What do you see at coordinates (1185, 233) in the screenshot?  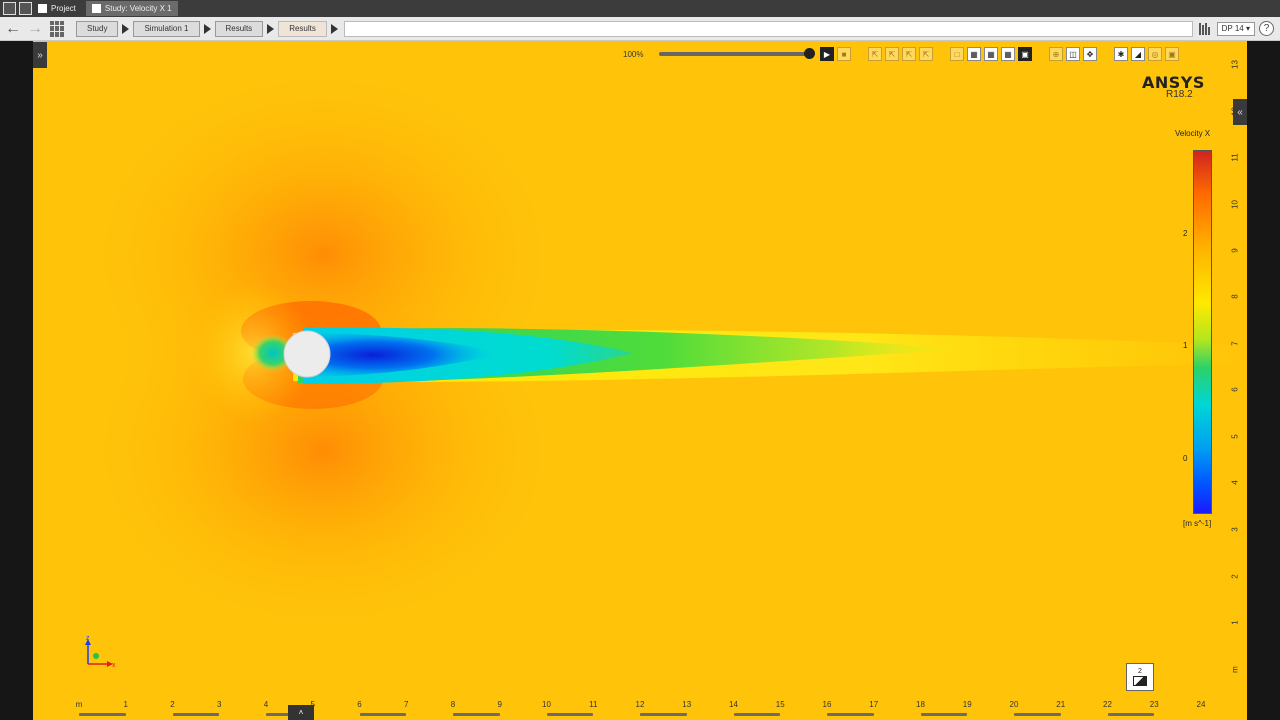 I see `legend-tick: 2` at bounding box center [1185, 233].